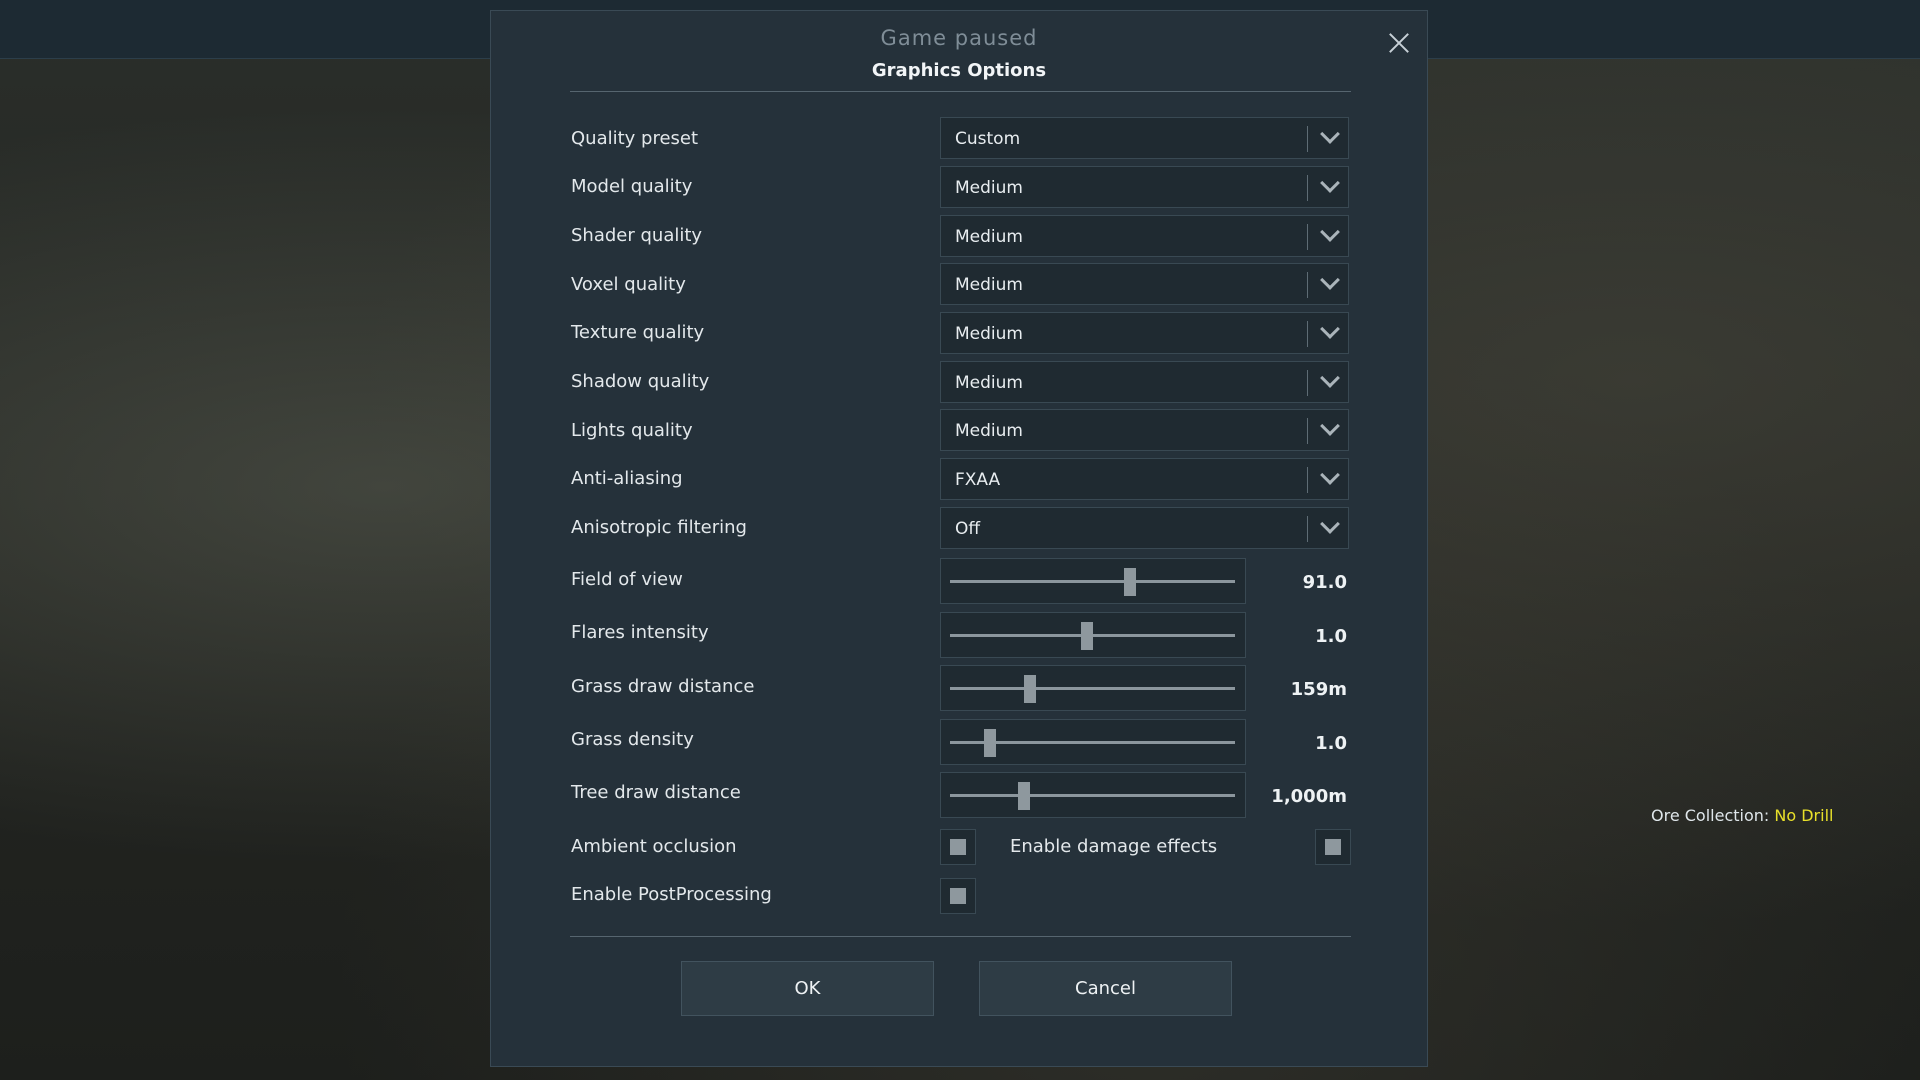  I want to click on model-quality-dropdown: Medium, so click(1144, 187).